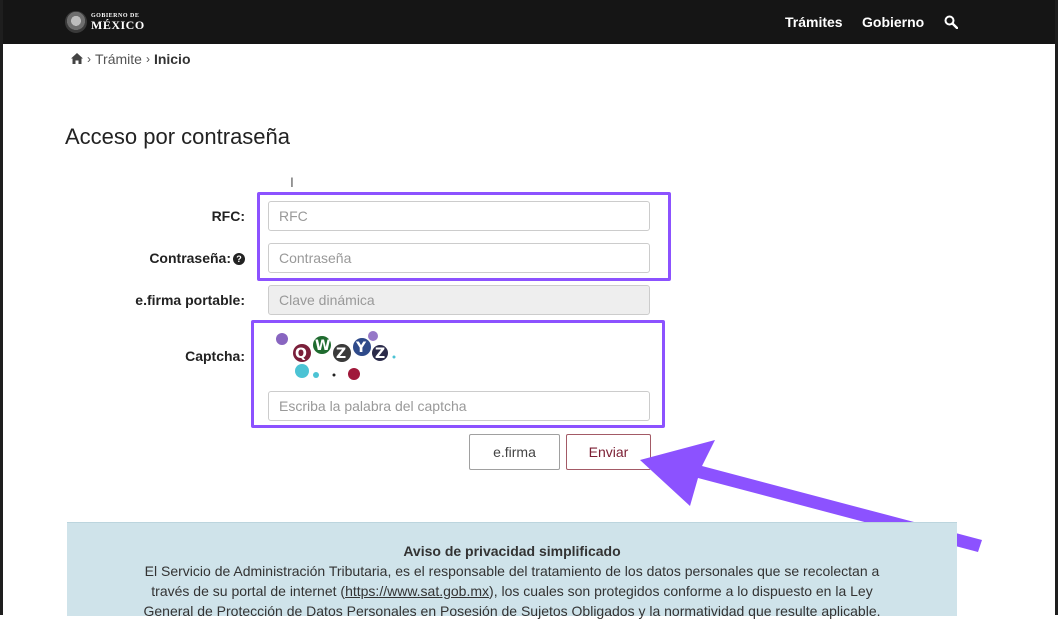  What do you see at coordinates (178, 136) in the screenshot?
I see `page-title: Acceso por contraseña` at bounding box center [178, 136].